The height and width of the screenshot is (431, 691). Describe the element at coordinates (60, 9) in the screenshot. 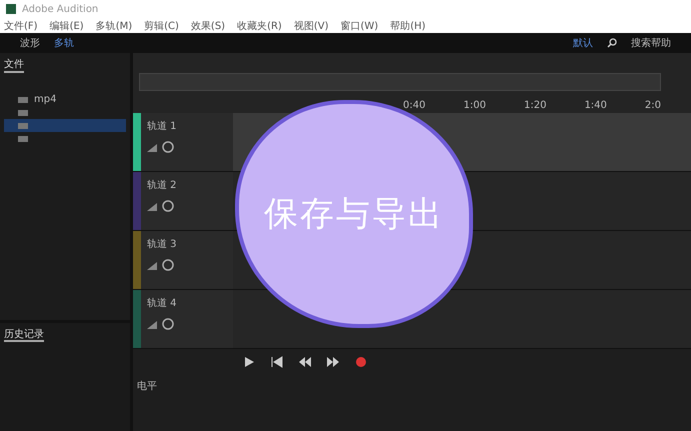

I see `window-title: Adobe Audition` at that location.